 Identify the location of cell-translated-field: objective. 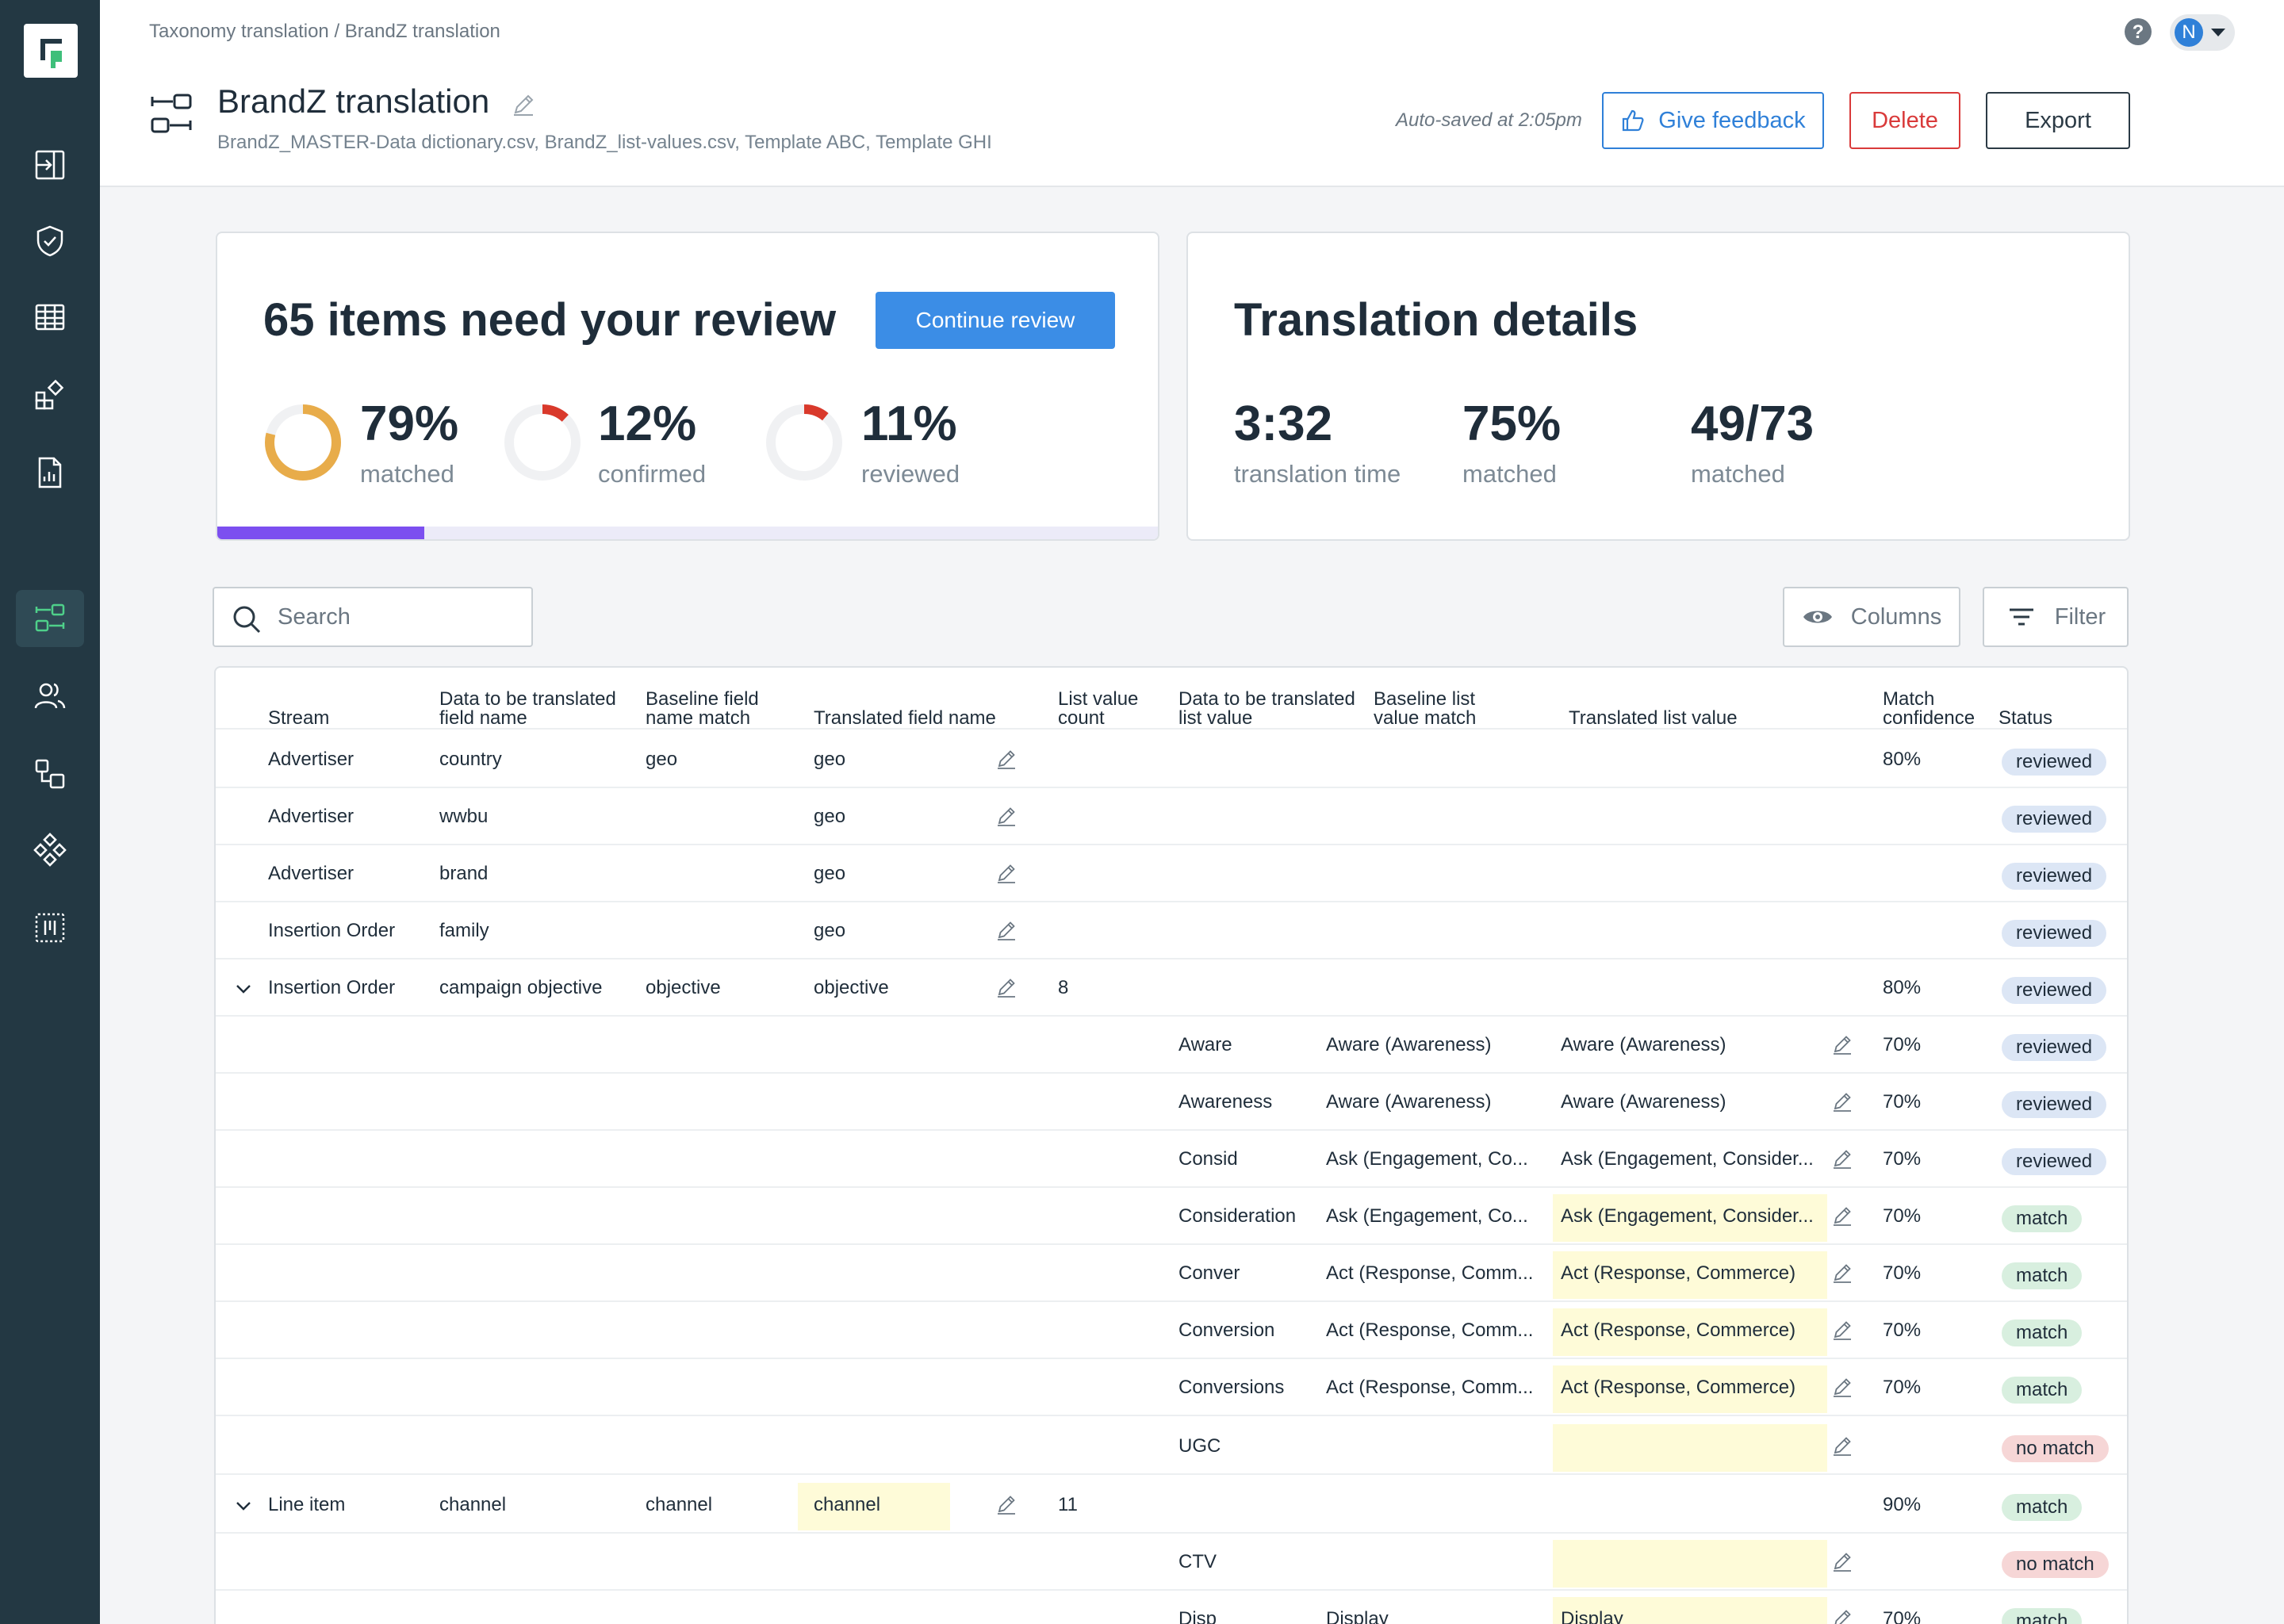
(851, 988).